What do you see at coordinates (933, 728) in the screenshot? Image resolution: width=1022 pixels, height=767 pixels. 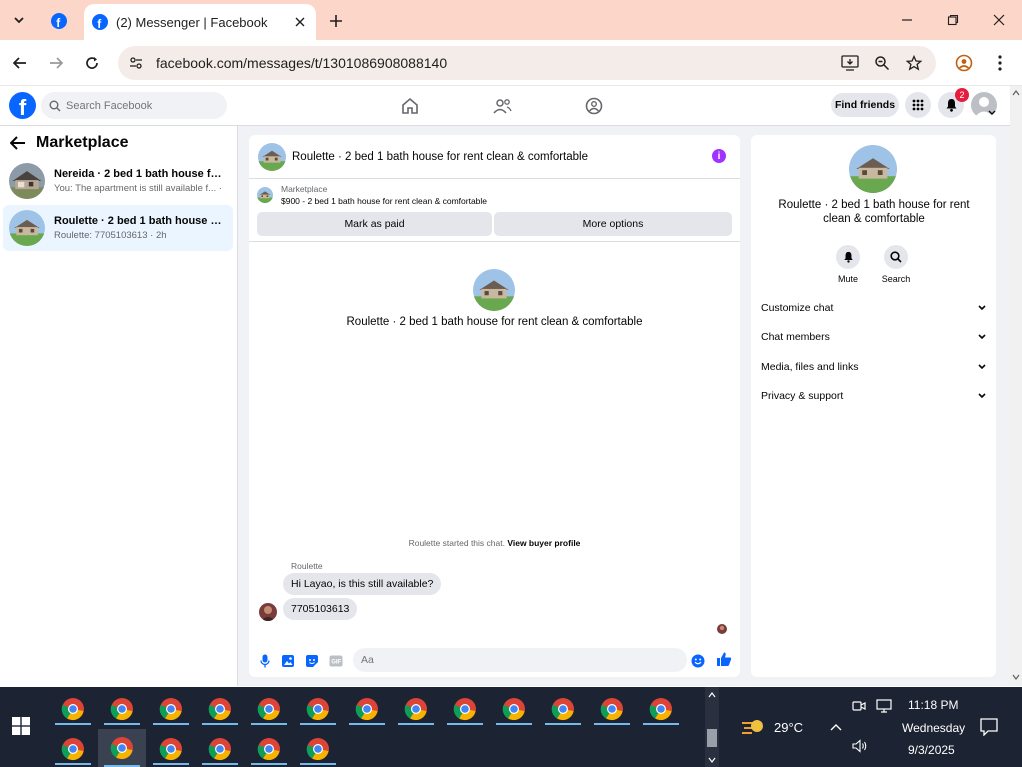 I see `clock-day: Wednesday` at bounding box center [933, 728].